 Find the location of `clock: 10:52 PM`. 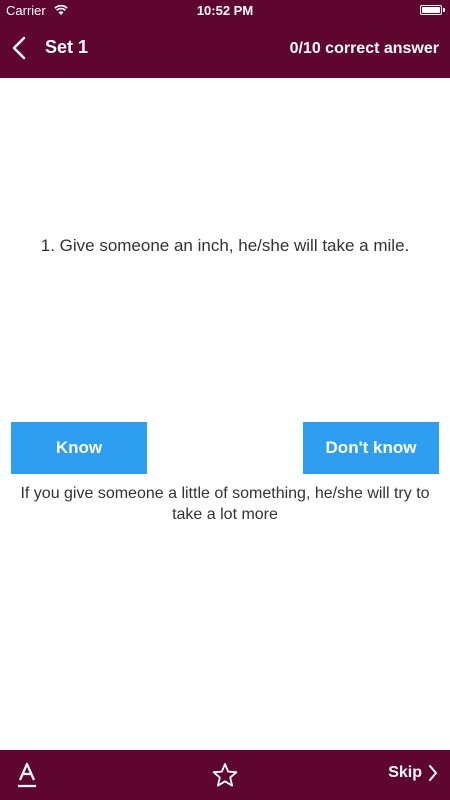

clock: 10:52 PM is located at coordinates (225, 10).